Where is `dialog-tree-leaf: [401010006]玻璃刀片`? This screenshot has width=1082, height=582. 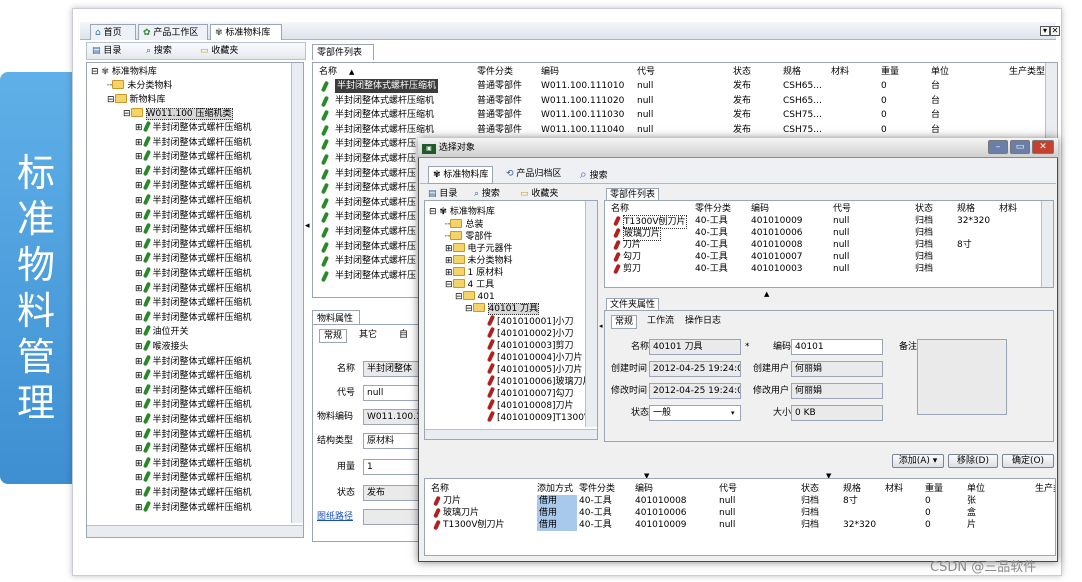
dialog-tree-leaf: [401010006]玻璃刀片 is located at coordinates (539, 380).